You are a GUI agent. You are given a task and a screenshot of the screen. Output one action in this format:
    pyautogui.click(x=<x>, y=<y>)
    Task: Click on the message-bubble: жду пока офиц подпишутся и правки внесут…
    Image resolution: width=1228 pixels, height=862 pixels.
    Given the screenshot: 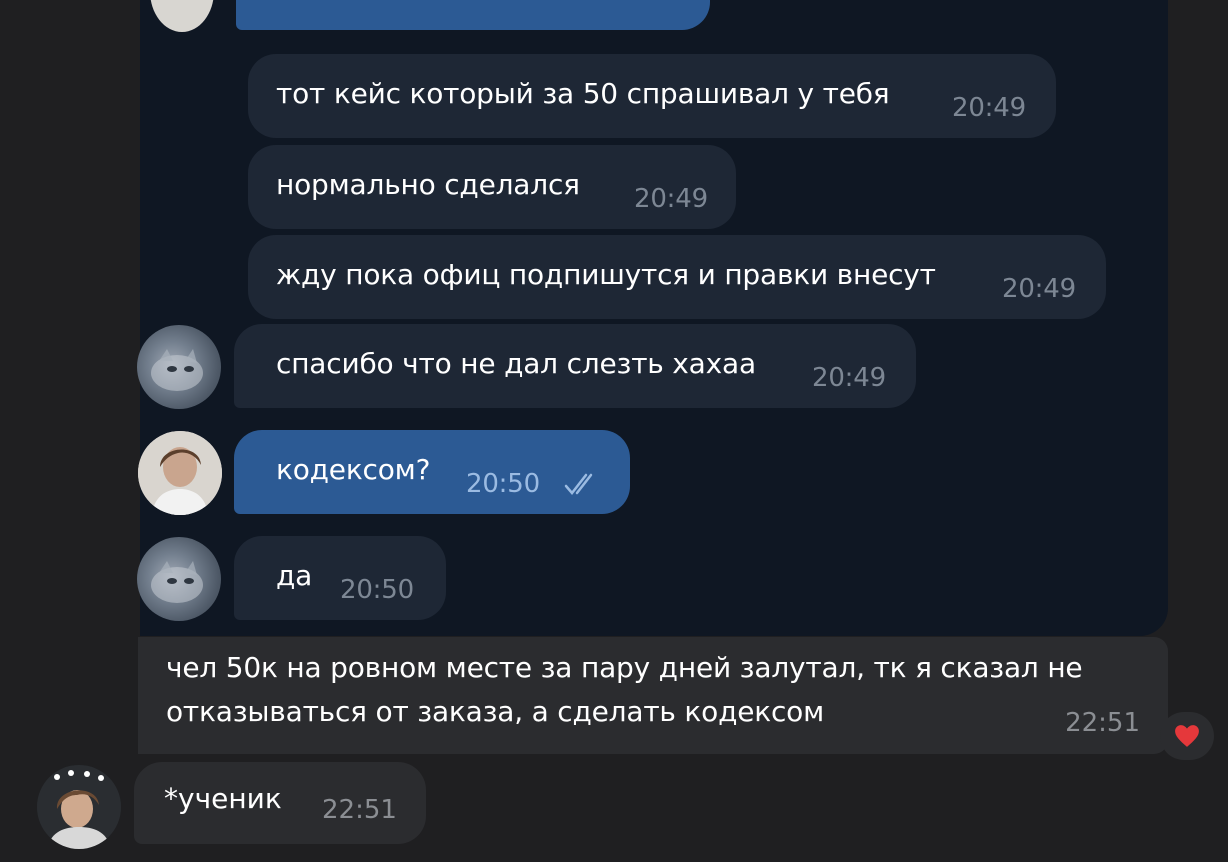 What is the action you would take?
    pyautogui.click(x=677, y=277)
    